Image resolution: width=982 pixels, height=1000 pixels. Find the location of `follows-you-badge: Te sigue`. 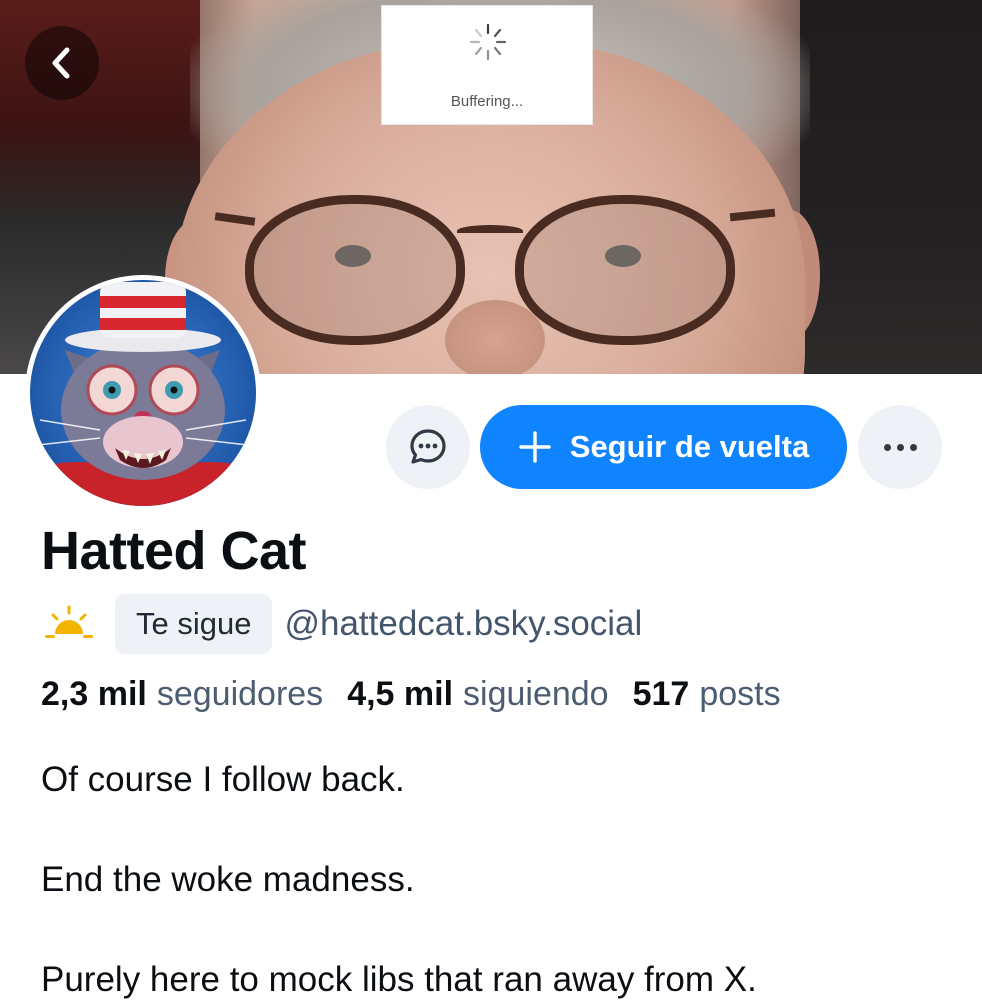

follows-you-badge: Te sigue is located at coordinates (194, 624).